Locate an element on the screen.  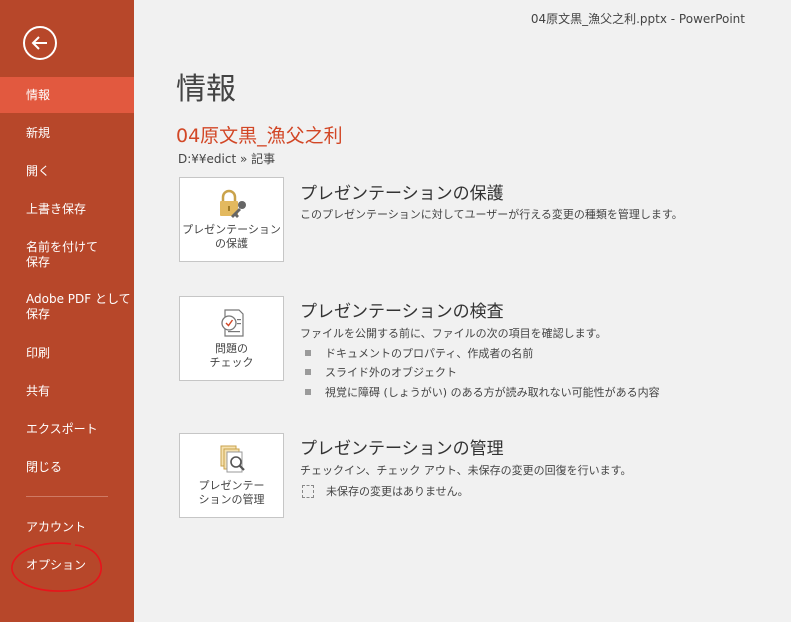
nav-share: 共有 is located at coordinates (67, 391).